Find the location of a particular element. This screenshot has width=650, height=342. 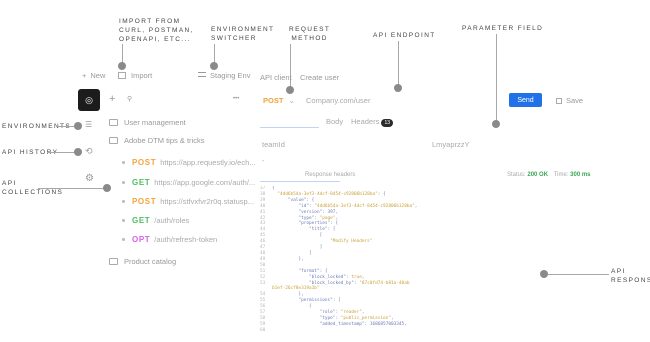

headers-count-badge: 13 is located at coordinates (387, 123).